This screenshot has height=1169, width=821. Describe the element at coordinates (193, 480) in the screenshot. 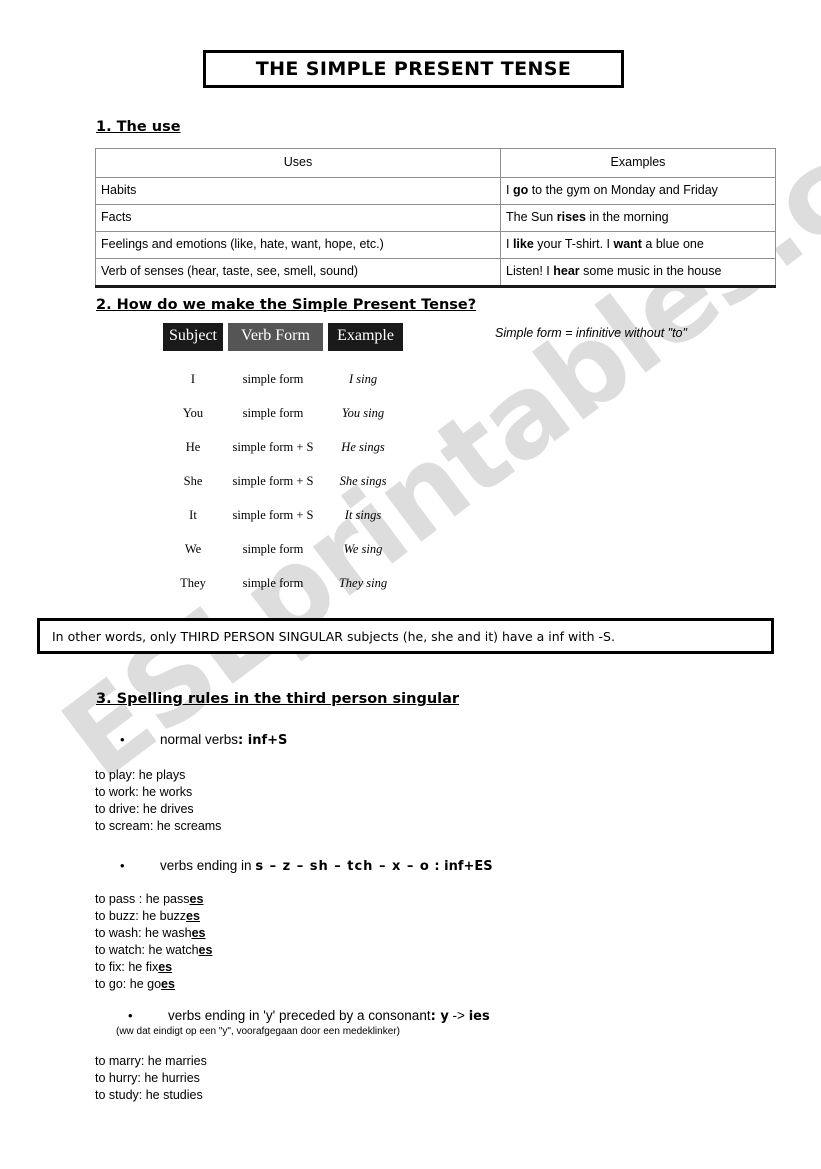

I see `conj-subject: She` at that location.